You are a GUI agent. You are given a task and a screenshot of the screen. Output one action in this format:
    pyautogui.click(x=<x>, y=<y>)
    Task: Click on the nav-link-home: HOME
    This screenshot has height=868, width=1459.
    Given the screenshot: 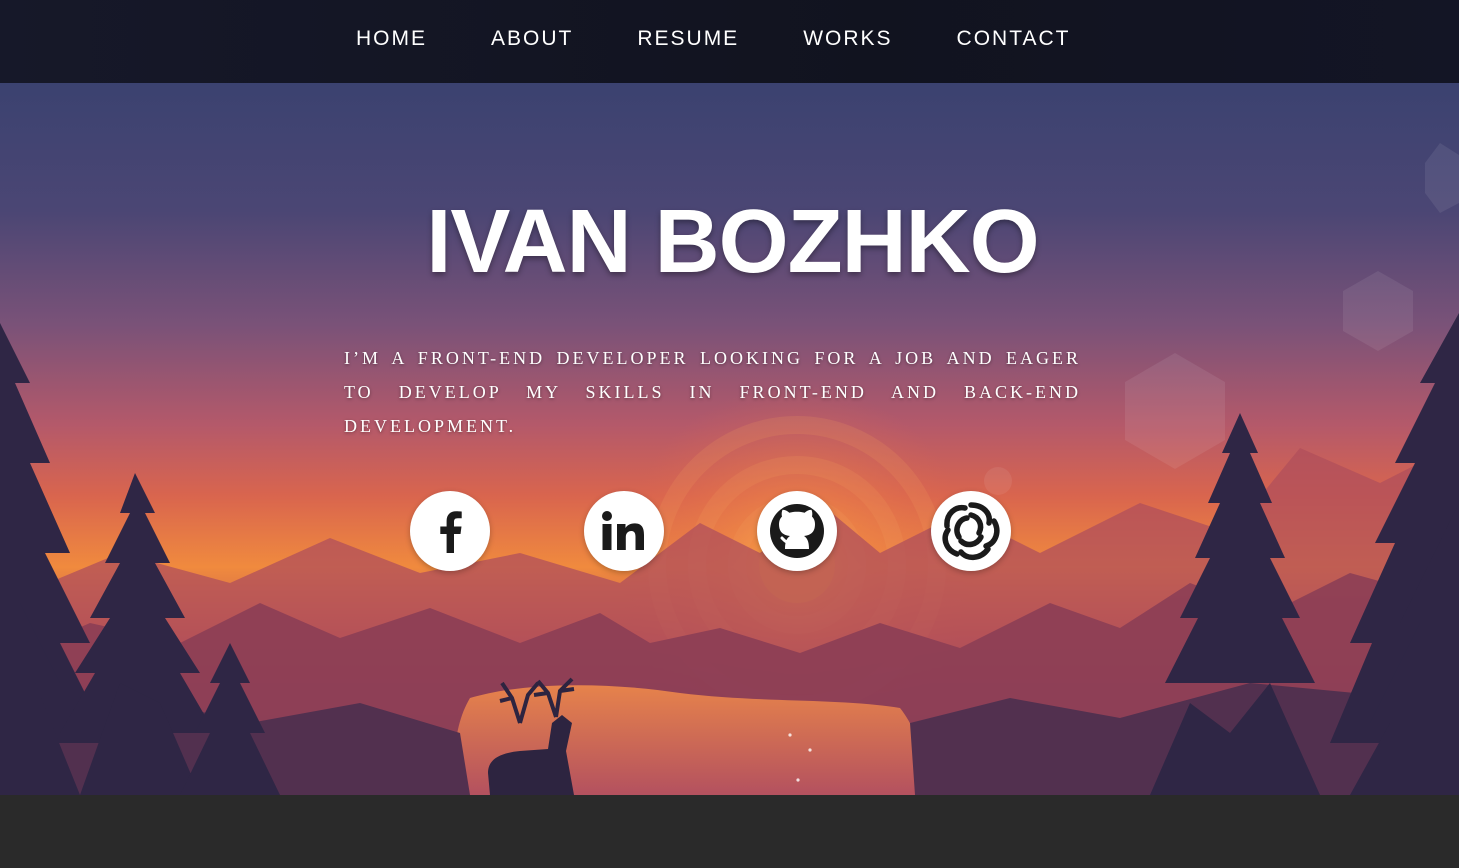 What is the action you would take?
    pyautogui.click(x=391, y=39)
    